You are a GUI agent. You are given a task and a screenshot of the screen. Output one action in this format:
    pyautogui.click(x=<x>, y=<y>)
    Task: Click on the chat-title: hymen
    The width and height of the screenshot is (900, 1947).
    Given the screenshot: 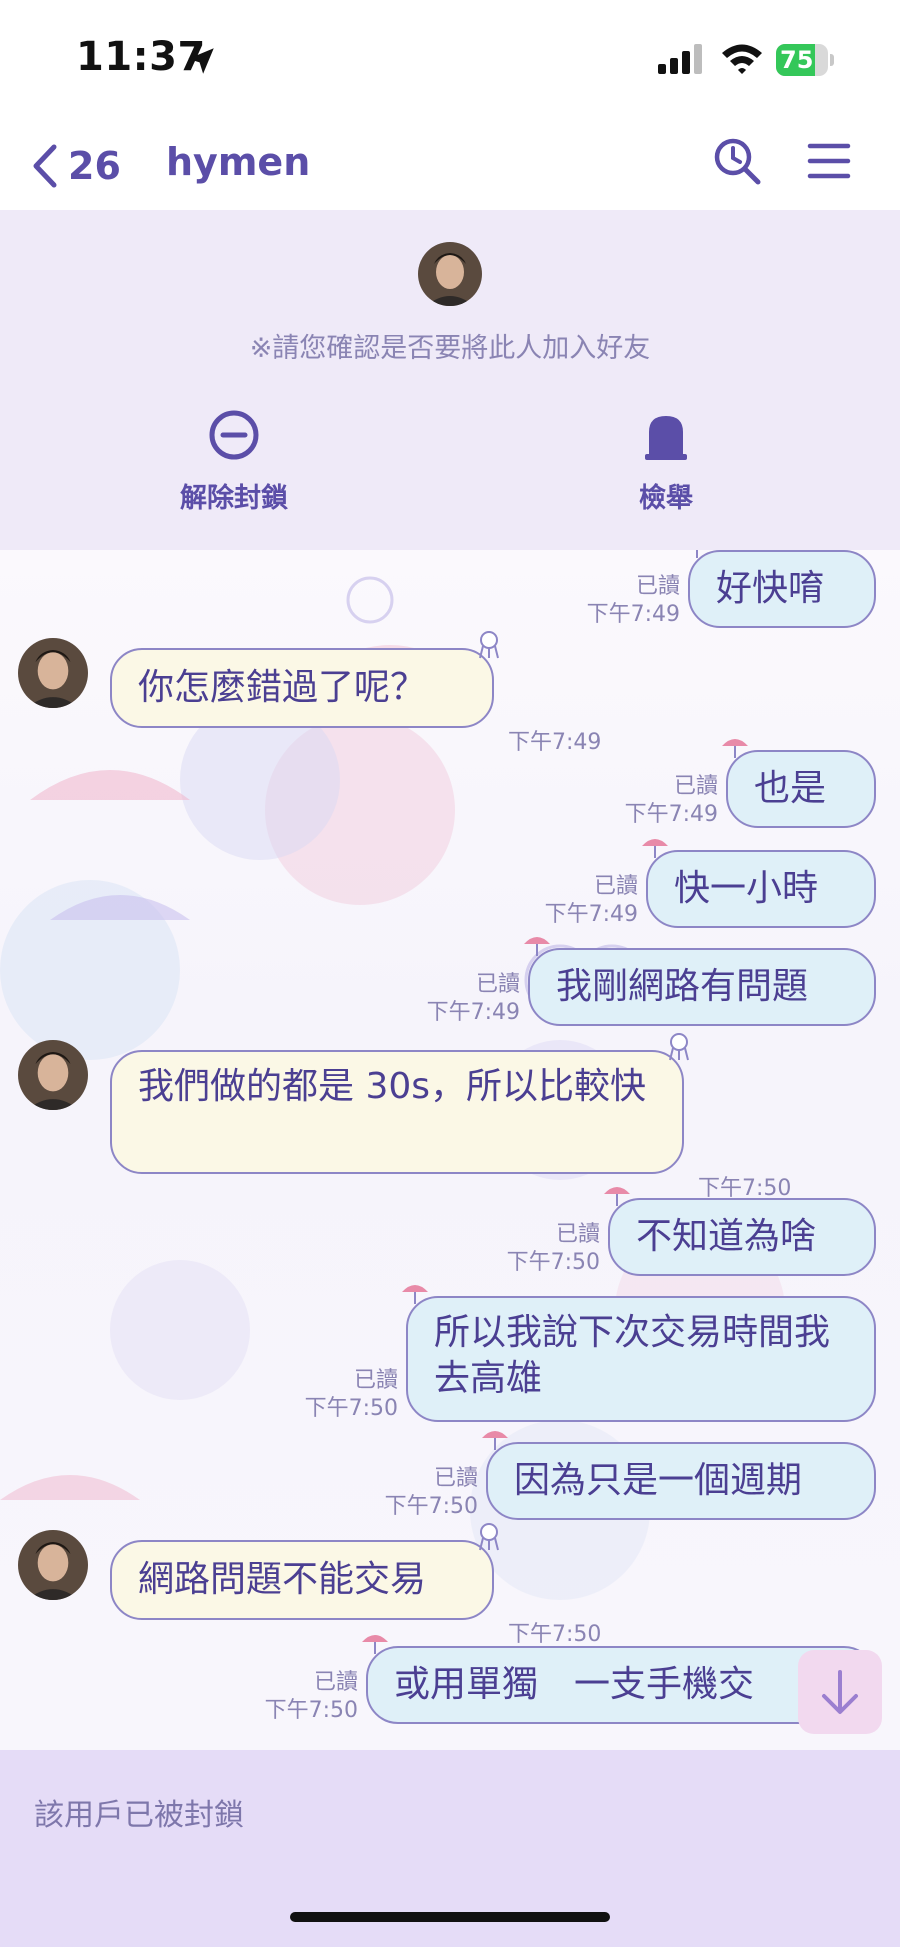 What is the action you would take?
    pyautogui.click(x=238, y=162)
    